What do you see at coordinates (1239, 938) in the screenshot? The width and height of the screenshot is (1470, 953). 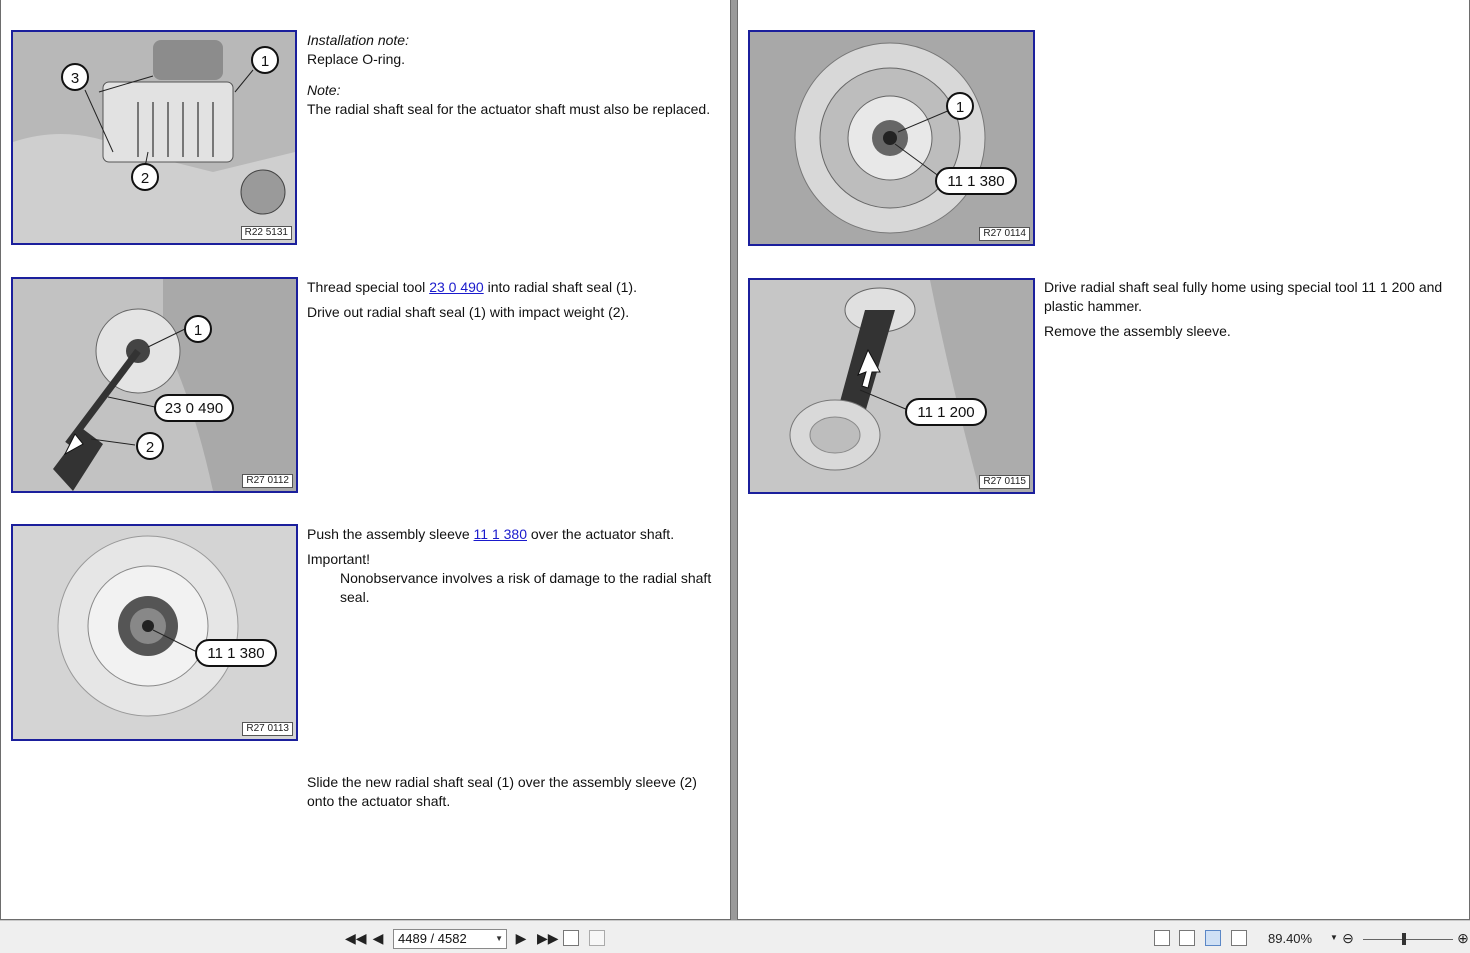 I see `continuous-facing-view-icon` at bounding box center [1239, 938].